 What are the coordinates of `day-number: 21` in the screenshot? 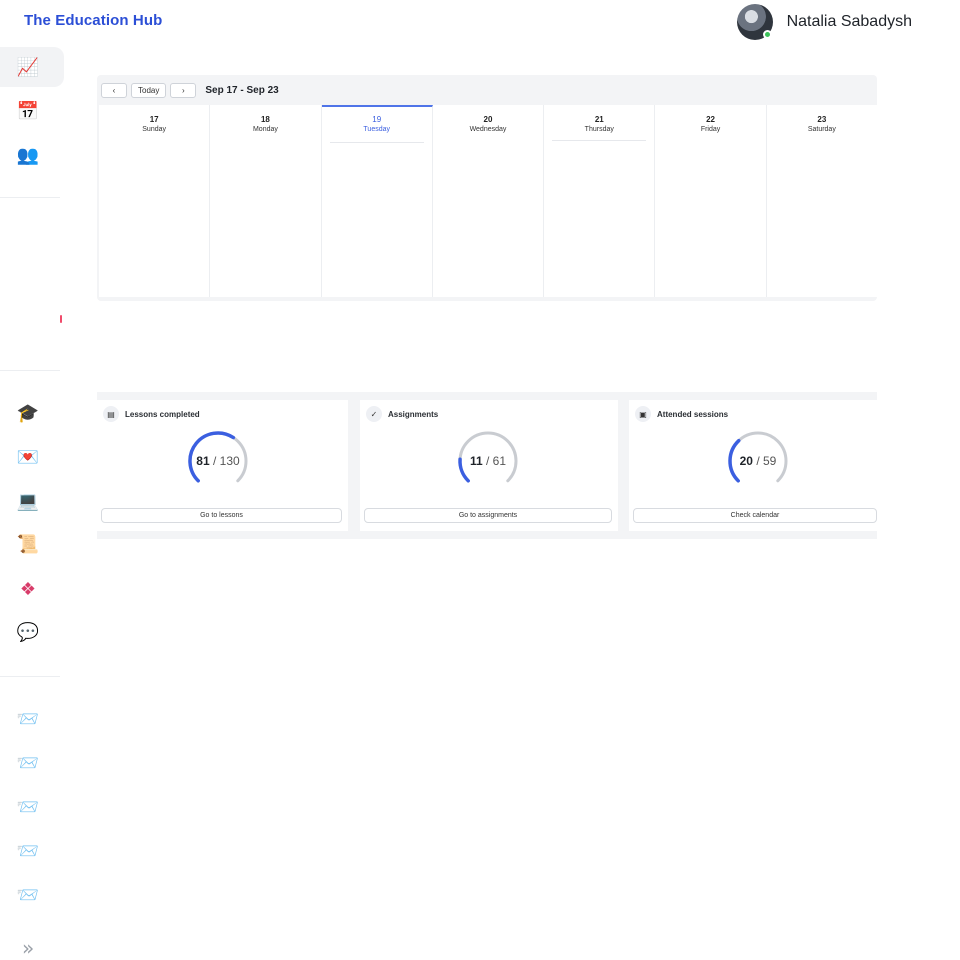 It's located at (599, 119).